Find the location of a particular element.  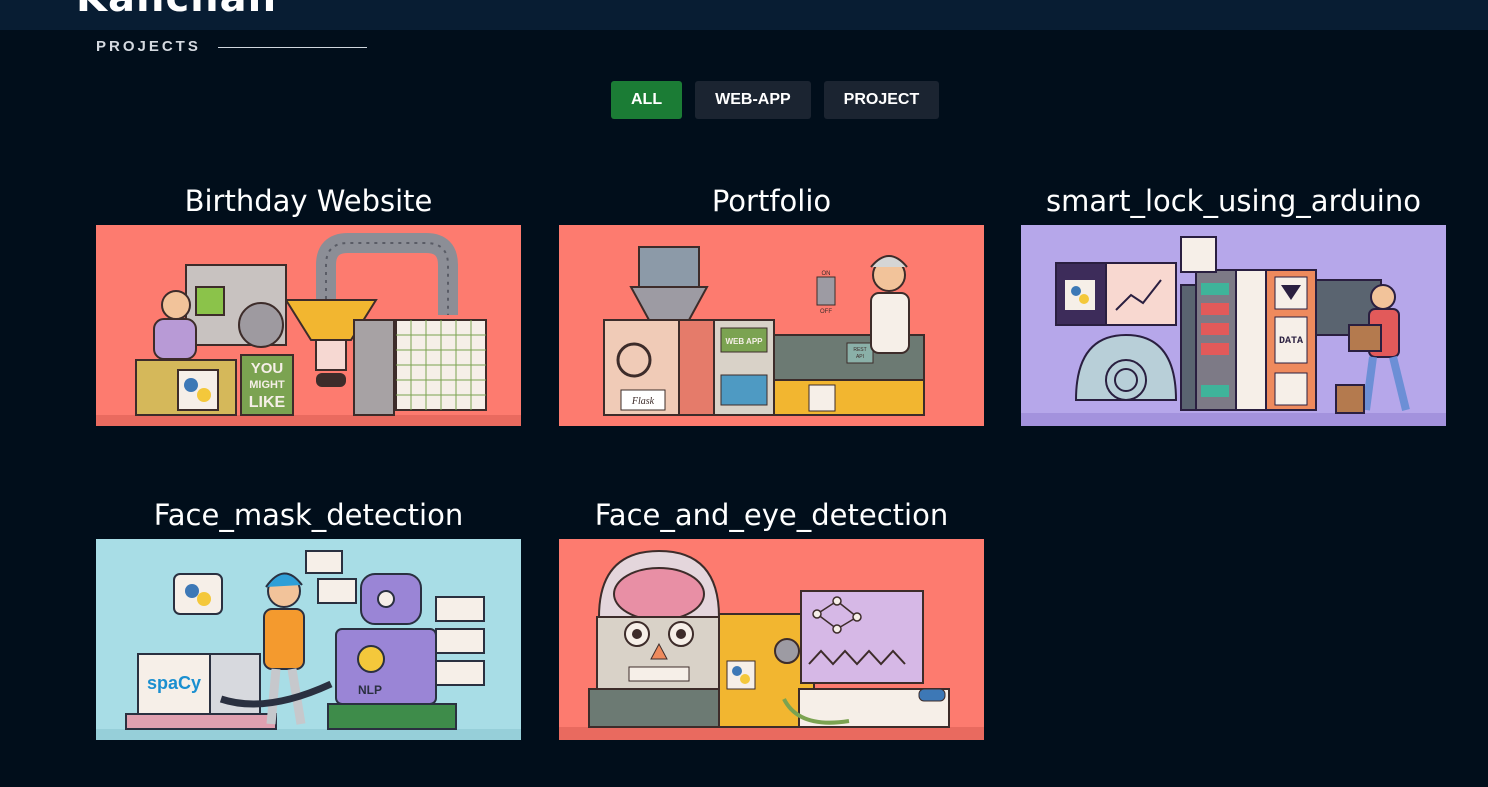

svg-text: Flask is located at coordinates (643, 401).